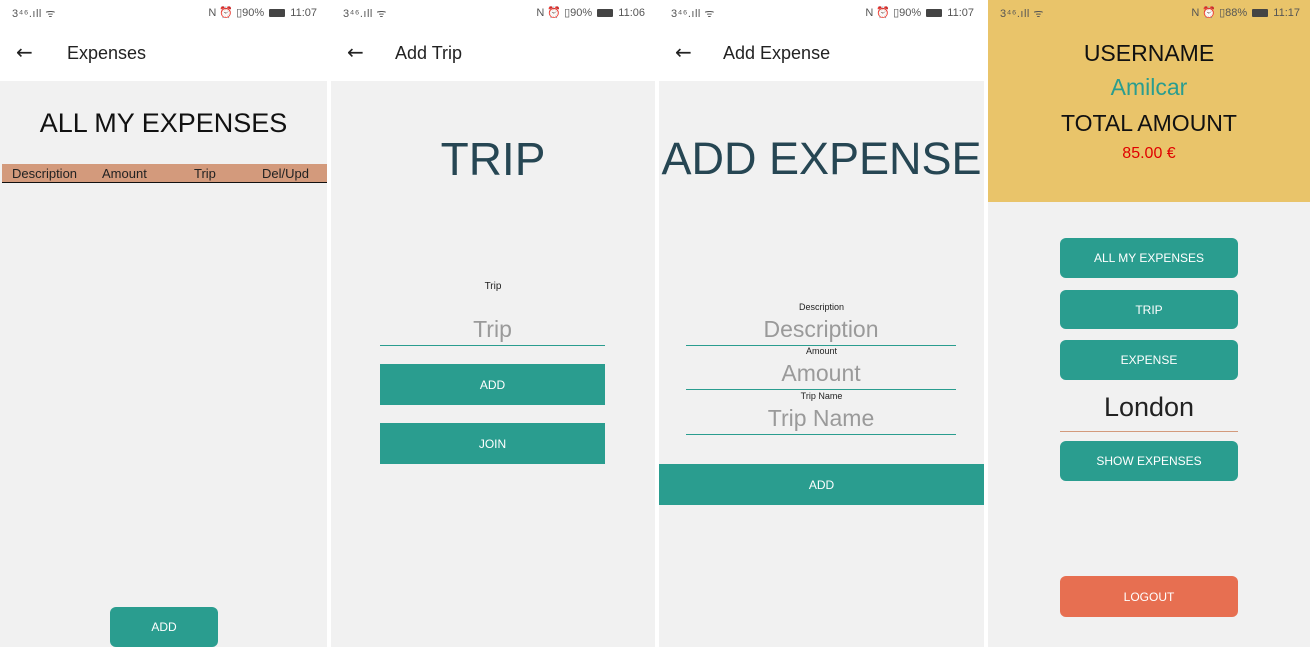 Image resolution: width=1310 pixels, height=647 pixels. What do you see at coordinates (1149, 153) in the screenshot?
I see `total-amount-value: 85.00 €` at bounding box center [1149, 153].